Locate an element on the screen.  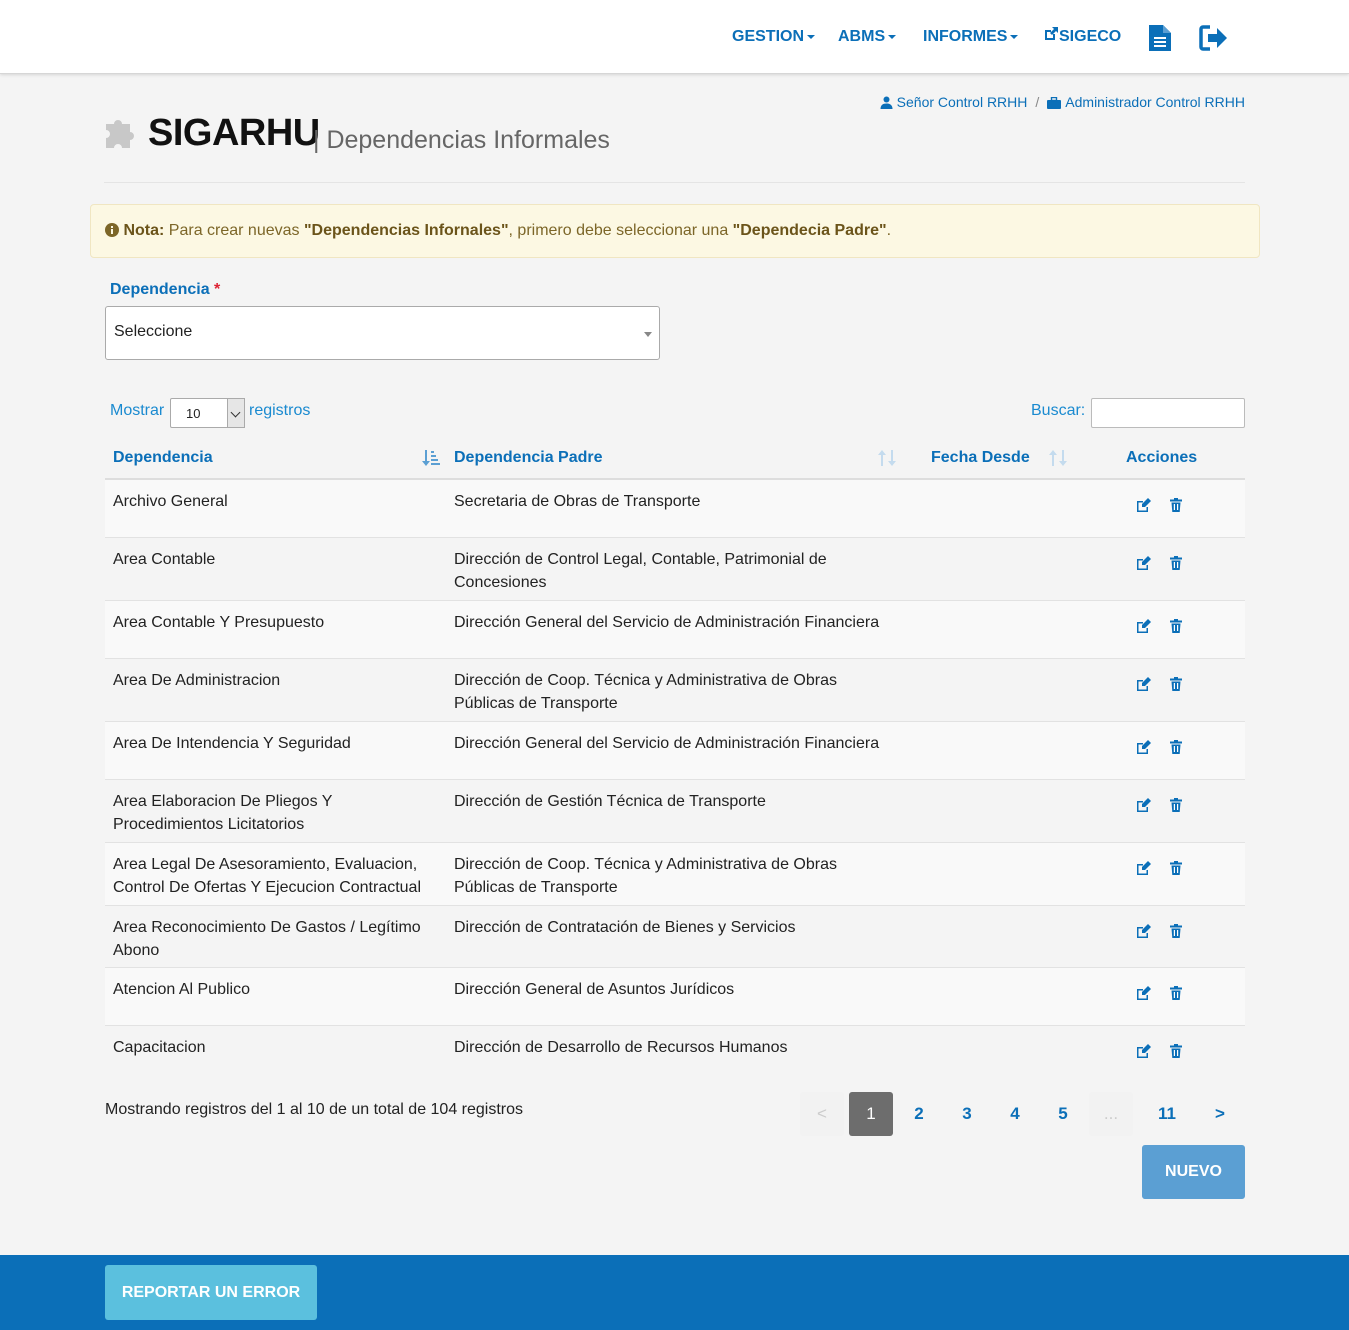
nuevo-button: NUEVO is located at coordinates (1193, 1172).